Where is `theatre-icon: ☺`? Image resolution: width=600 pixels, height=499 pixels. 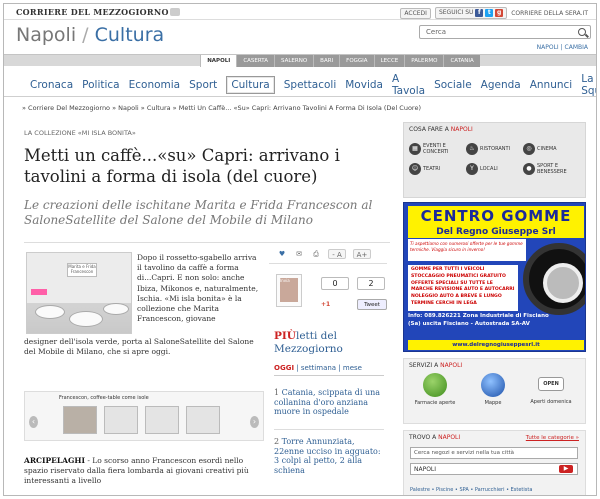 theatre-icon: ☺ is located at coordinates (415, 169).